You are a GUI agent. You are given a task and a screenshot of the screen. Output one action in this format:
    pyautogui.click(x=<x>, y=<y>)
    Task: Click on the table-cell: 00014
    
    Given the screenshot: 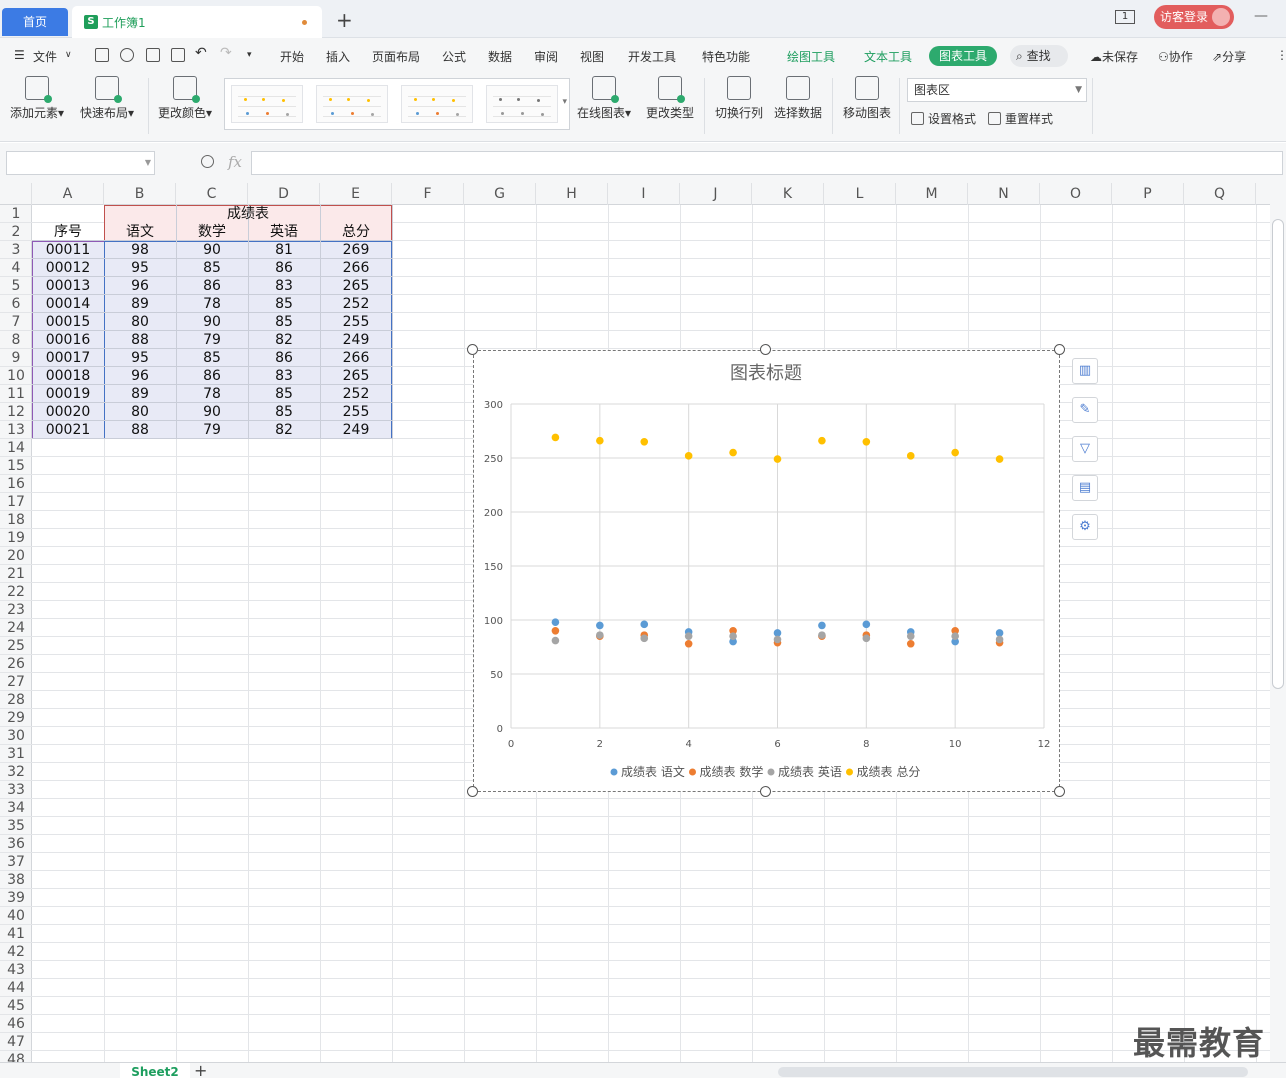 What is the action you would take?
    pyautogui.click(x=68, y=304)
    